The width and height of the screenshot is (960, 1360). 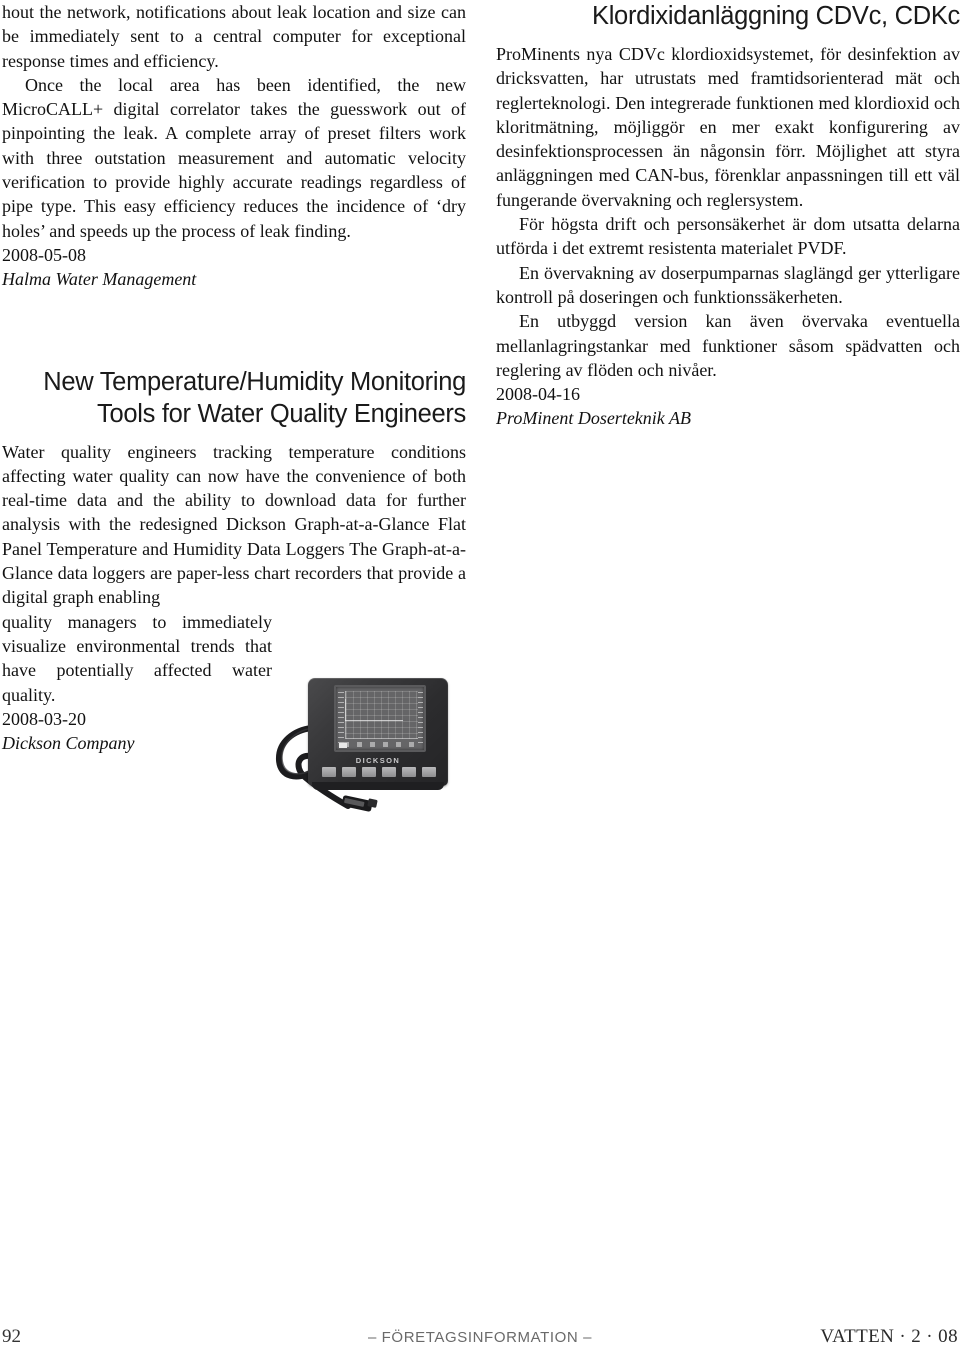 What do you see at coordinates (538, 394) in the screenshot?
I see `article-date-prominent: 2008-04-16` at bounding box center [538, 394].